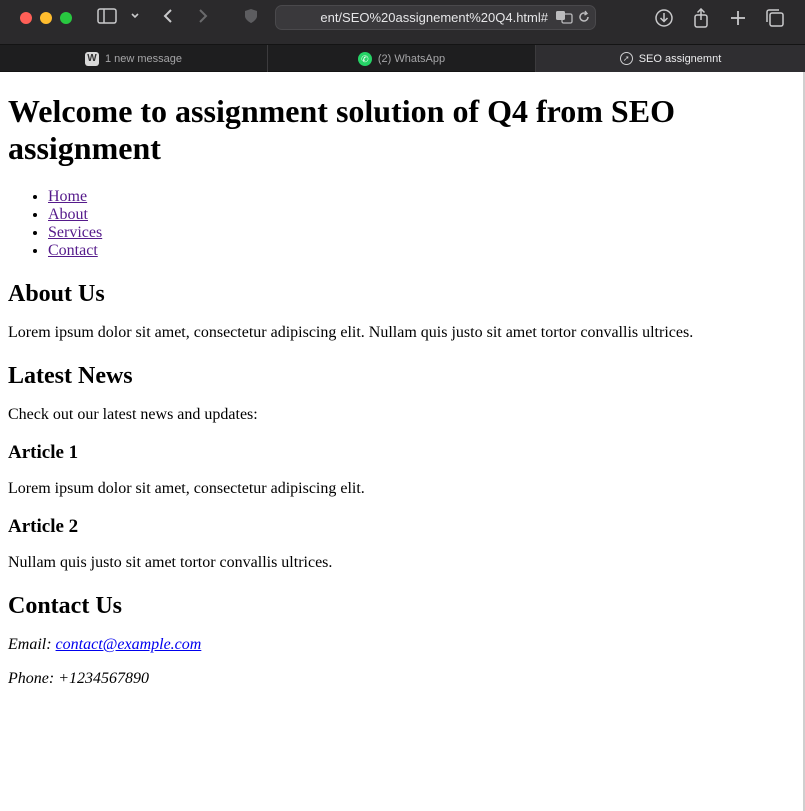  I want to click on nav-link-services: Services, so click(75, 232).